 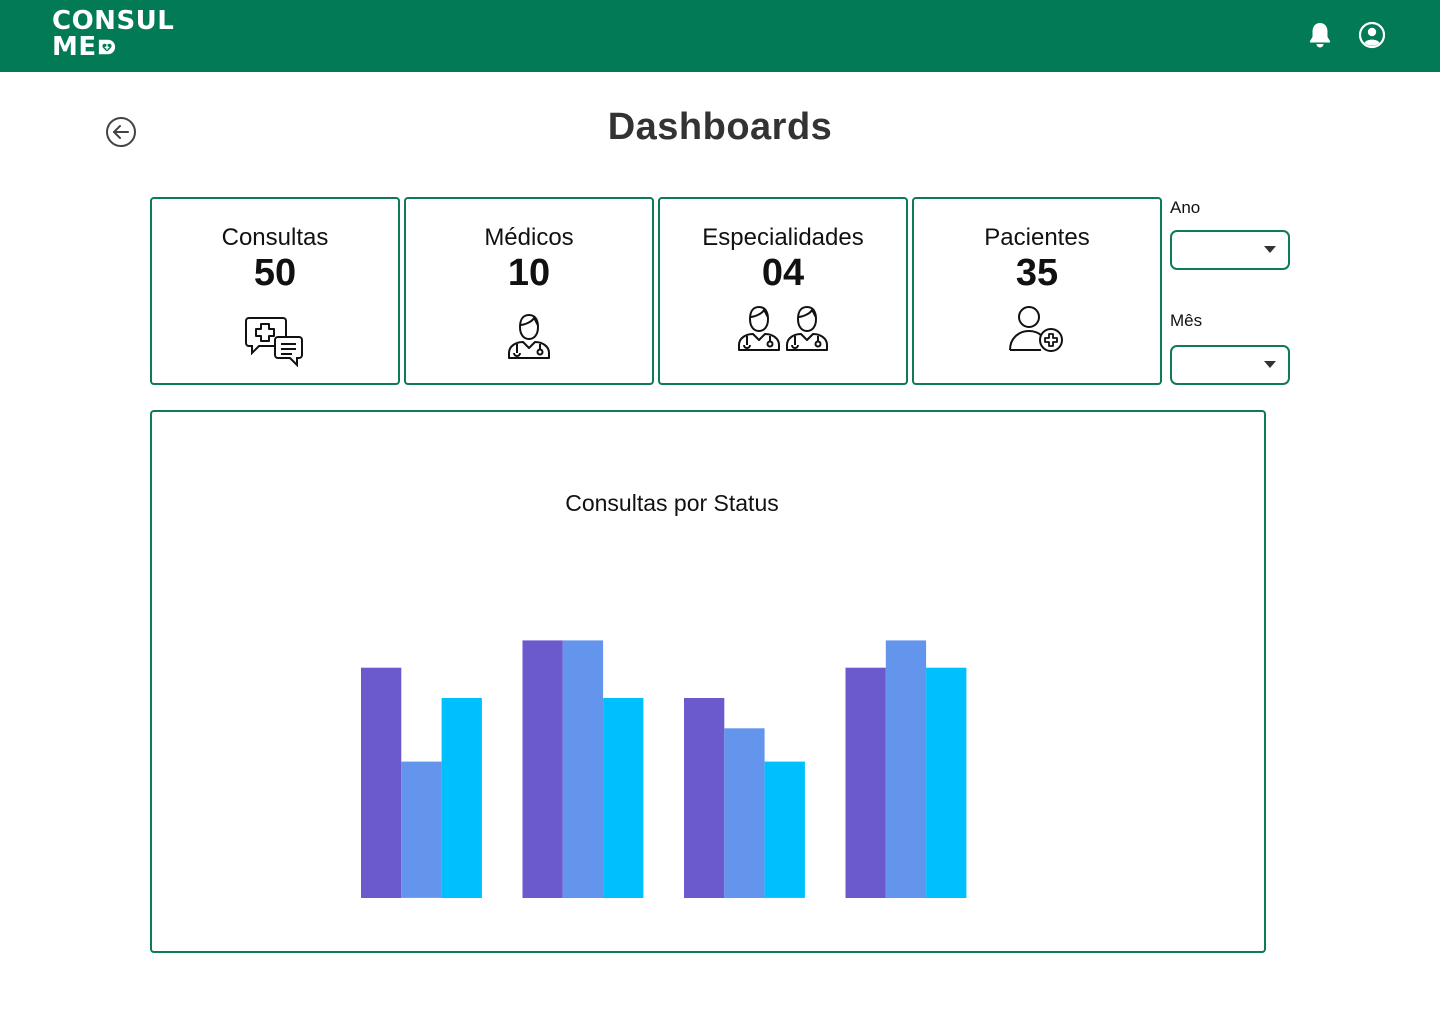 What do you see at coordinates (529, 273) in the screenshot?
I see `card-value: 10` at bounding box center [529, 273].